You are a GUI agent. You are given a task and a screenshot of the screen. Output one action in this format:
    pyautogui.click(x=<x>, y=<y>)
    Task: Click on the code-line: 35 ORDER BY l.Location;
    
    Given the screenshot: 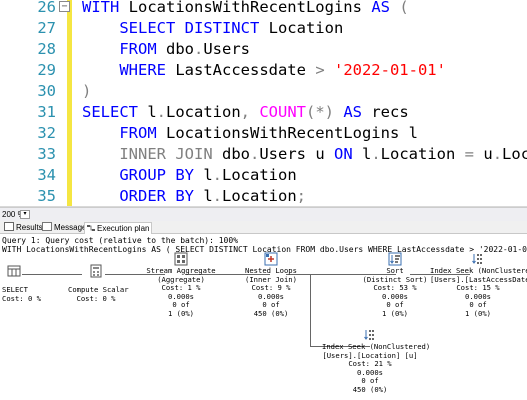 What is the action you would take?
    pyautogui.click(x=263, y=196)
    